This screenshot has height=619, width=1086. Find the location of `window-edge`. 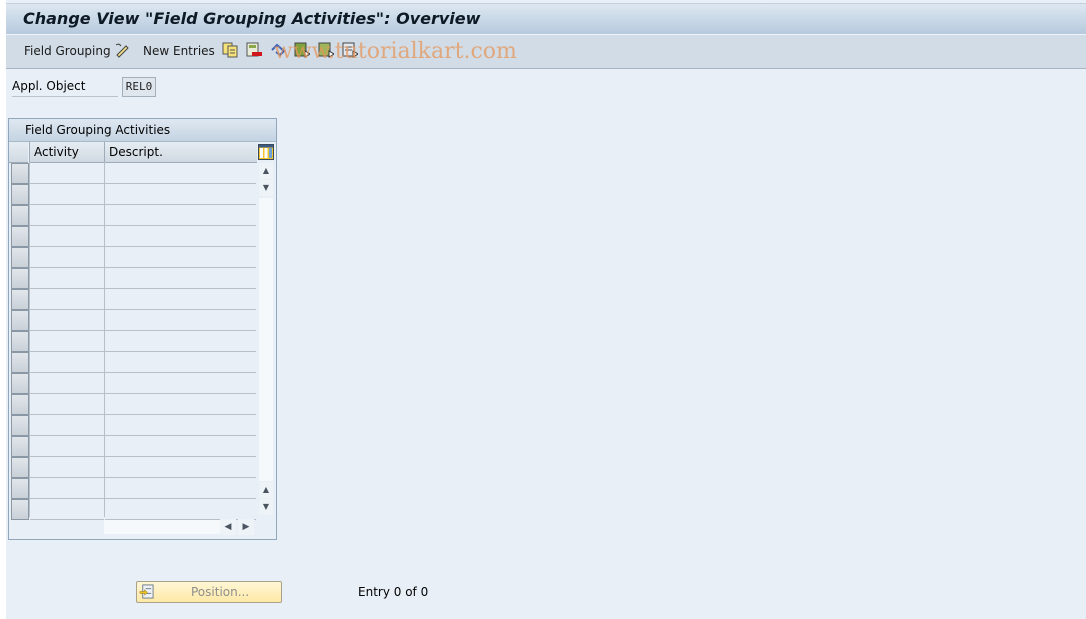

window-edge is located at coordinates (3, 309).